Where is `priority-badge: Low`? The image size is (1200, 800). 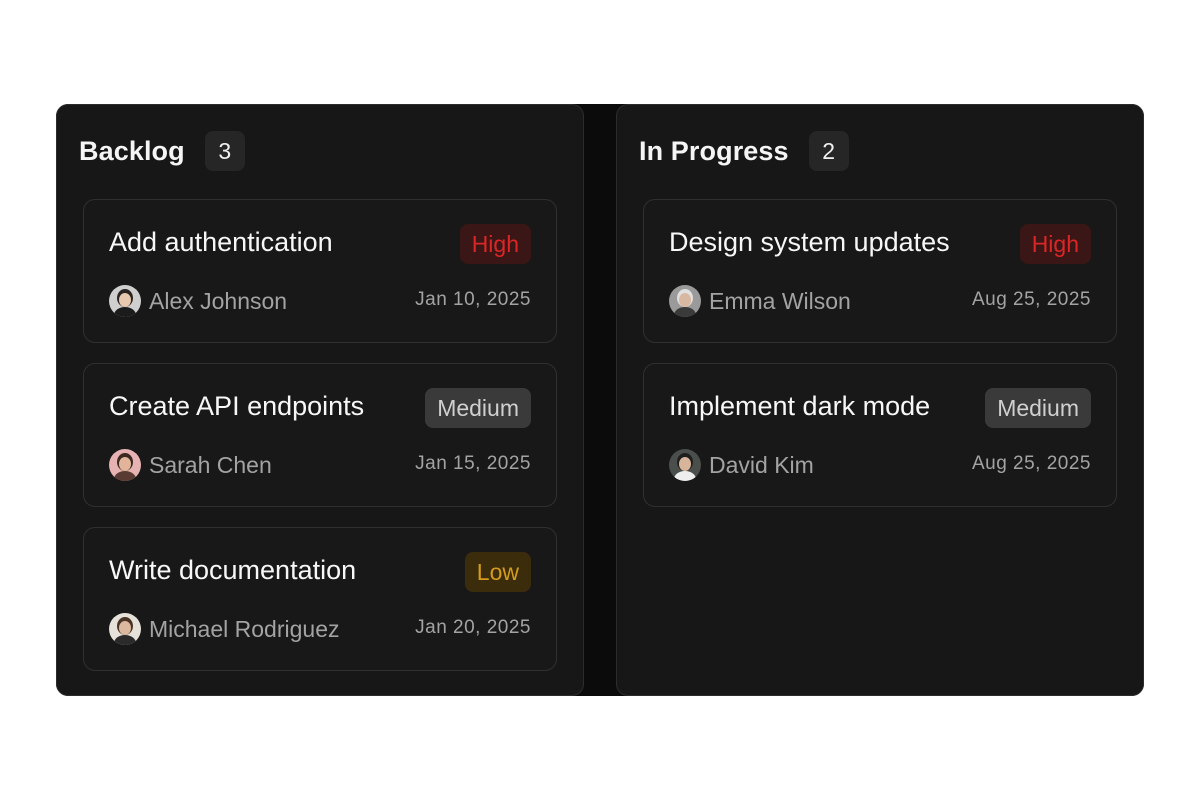
priority-badge: Low is located at coordinates (497, 572).